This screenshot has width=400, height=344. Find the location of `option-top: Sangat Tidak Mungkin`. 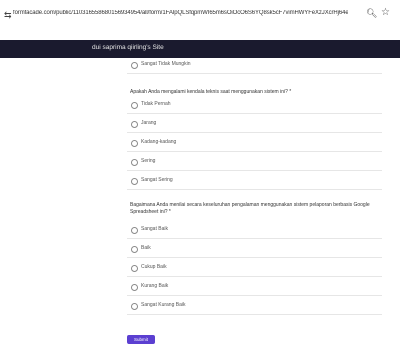

option-top: Sangat Tidak Mungkin is located at coordinates (254, 66).